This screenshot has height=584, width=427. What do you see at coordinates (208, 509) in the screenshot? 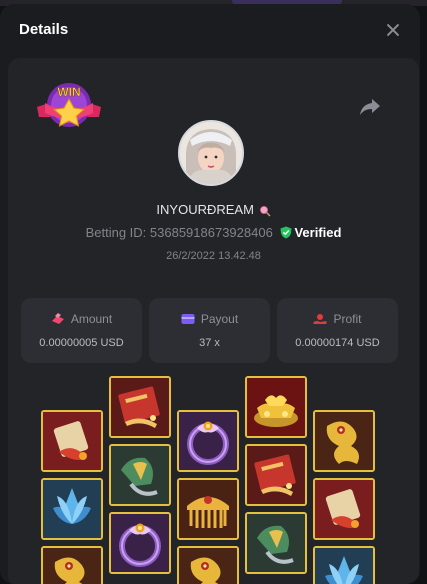
I see `symbol-golden-comb` at bounding box center [208, 509].